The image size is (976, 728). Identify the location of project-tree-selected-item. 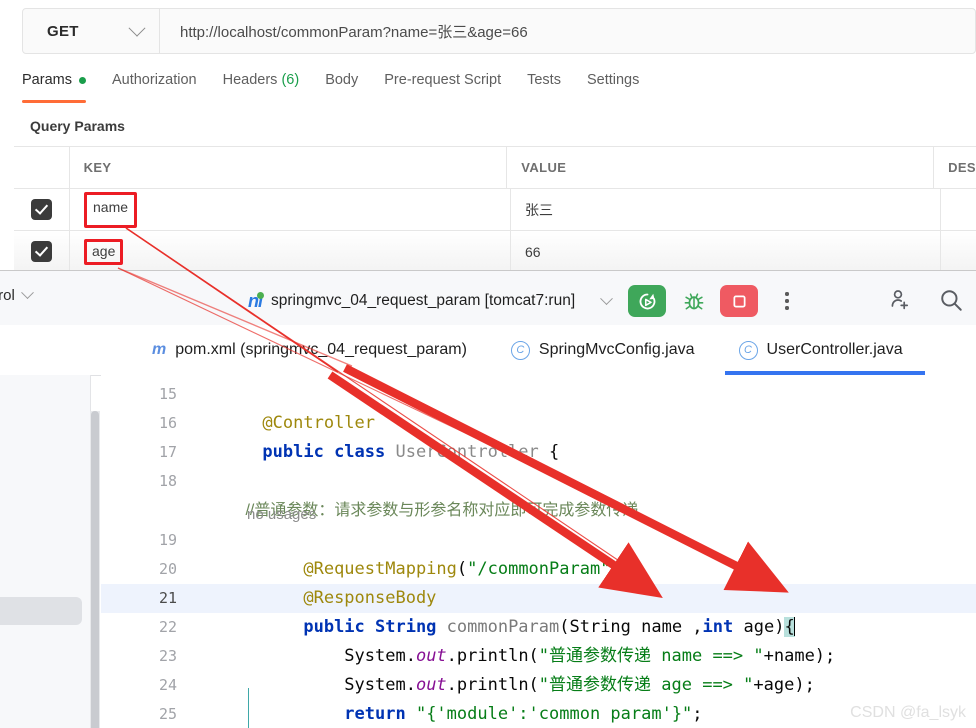
(41, 611).